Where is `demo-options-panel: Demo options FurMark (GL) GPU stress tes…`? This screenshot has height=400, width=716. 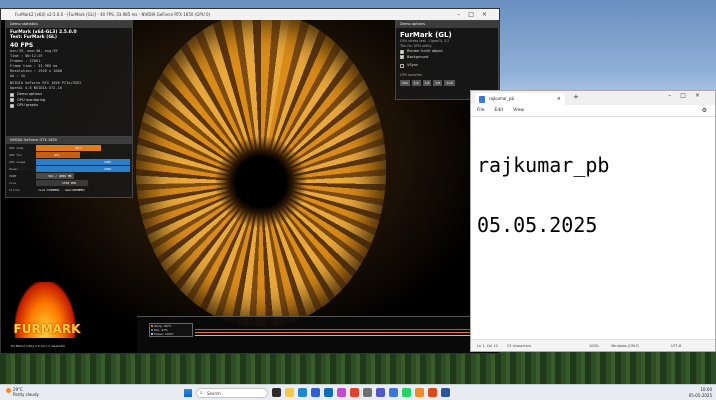
demo-options-panel: Demo options FurMark (GL) GPU stress tes… is located at coordinates (447, 60).